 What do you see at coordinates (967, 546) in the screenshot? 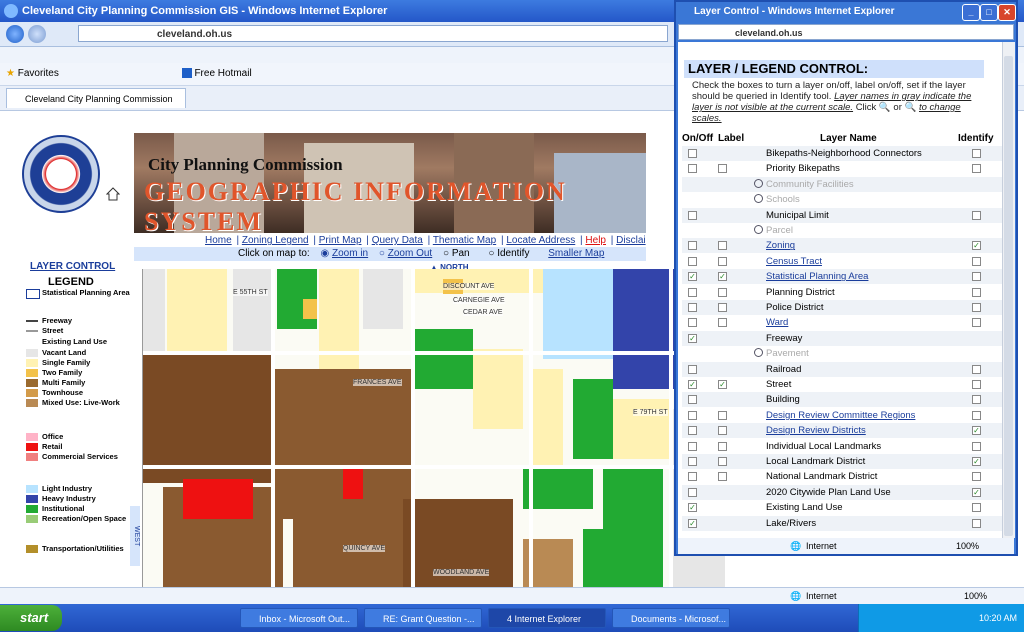
I see `popup-zoom-level: 100%` at bounding box center [967, 546].